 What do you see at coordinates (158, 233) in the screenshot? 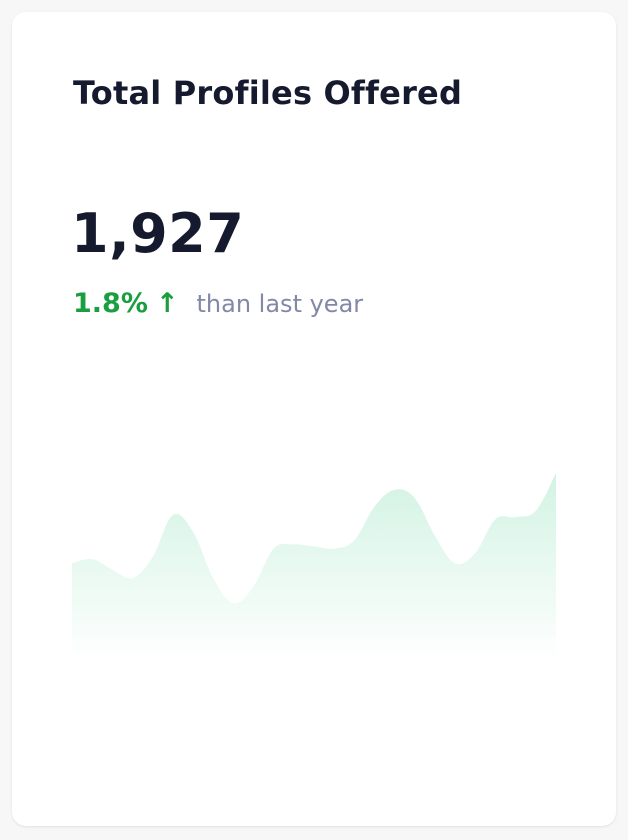
I see `total-value: 1,927` at bounding box center [158, 233].